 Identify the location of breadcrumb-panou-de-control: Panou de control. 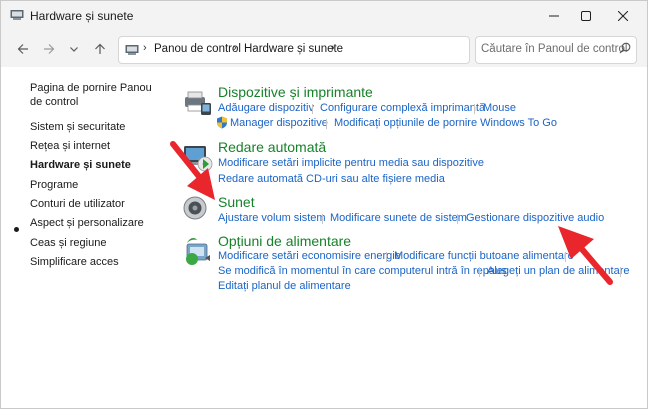
(197, 49).